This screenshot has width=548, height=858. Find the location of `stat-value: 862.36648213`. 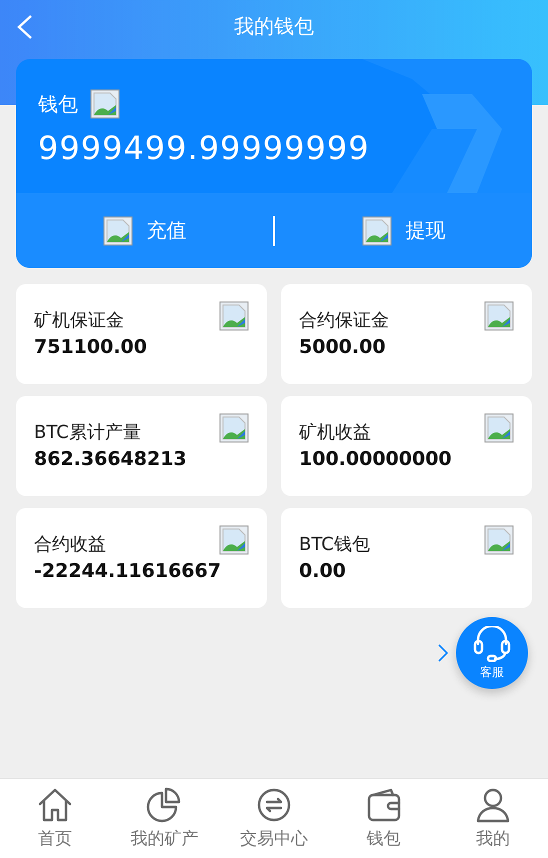

stat-value: 862.36648213 is located at coordinates (110, 459).